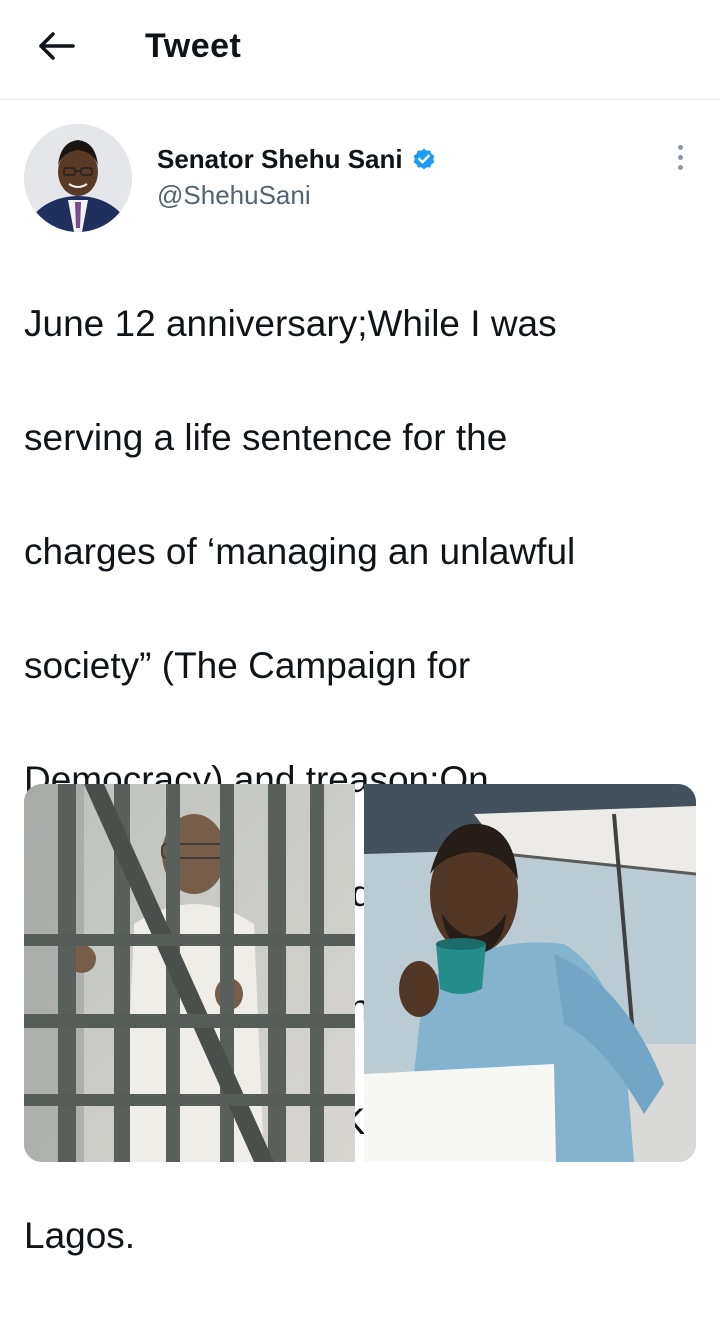  I want to click on more-options-button, so click(680, 157).